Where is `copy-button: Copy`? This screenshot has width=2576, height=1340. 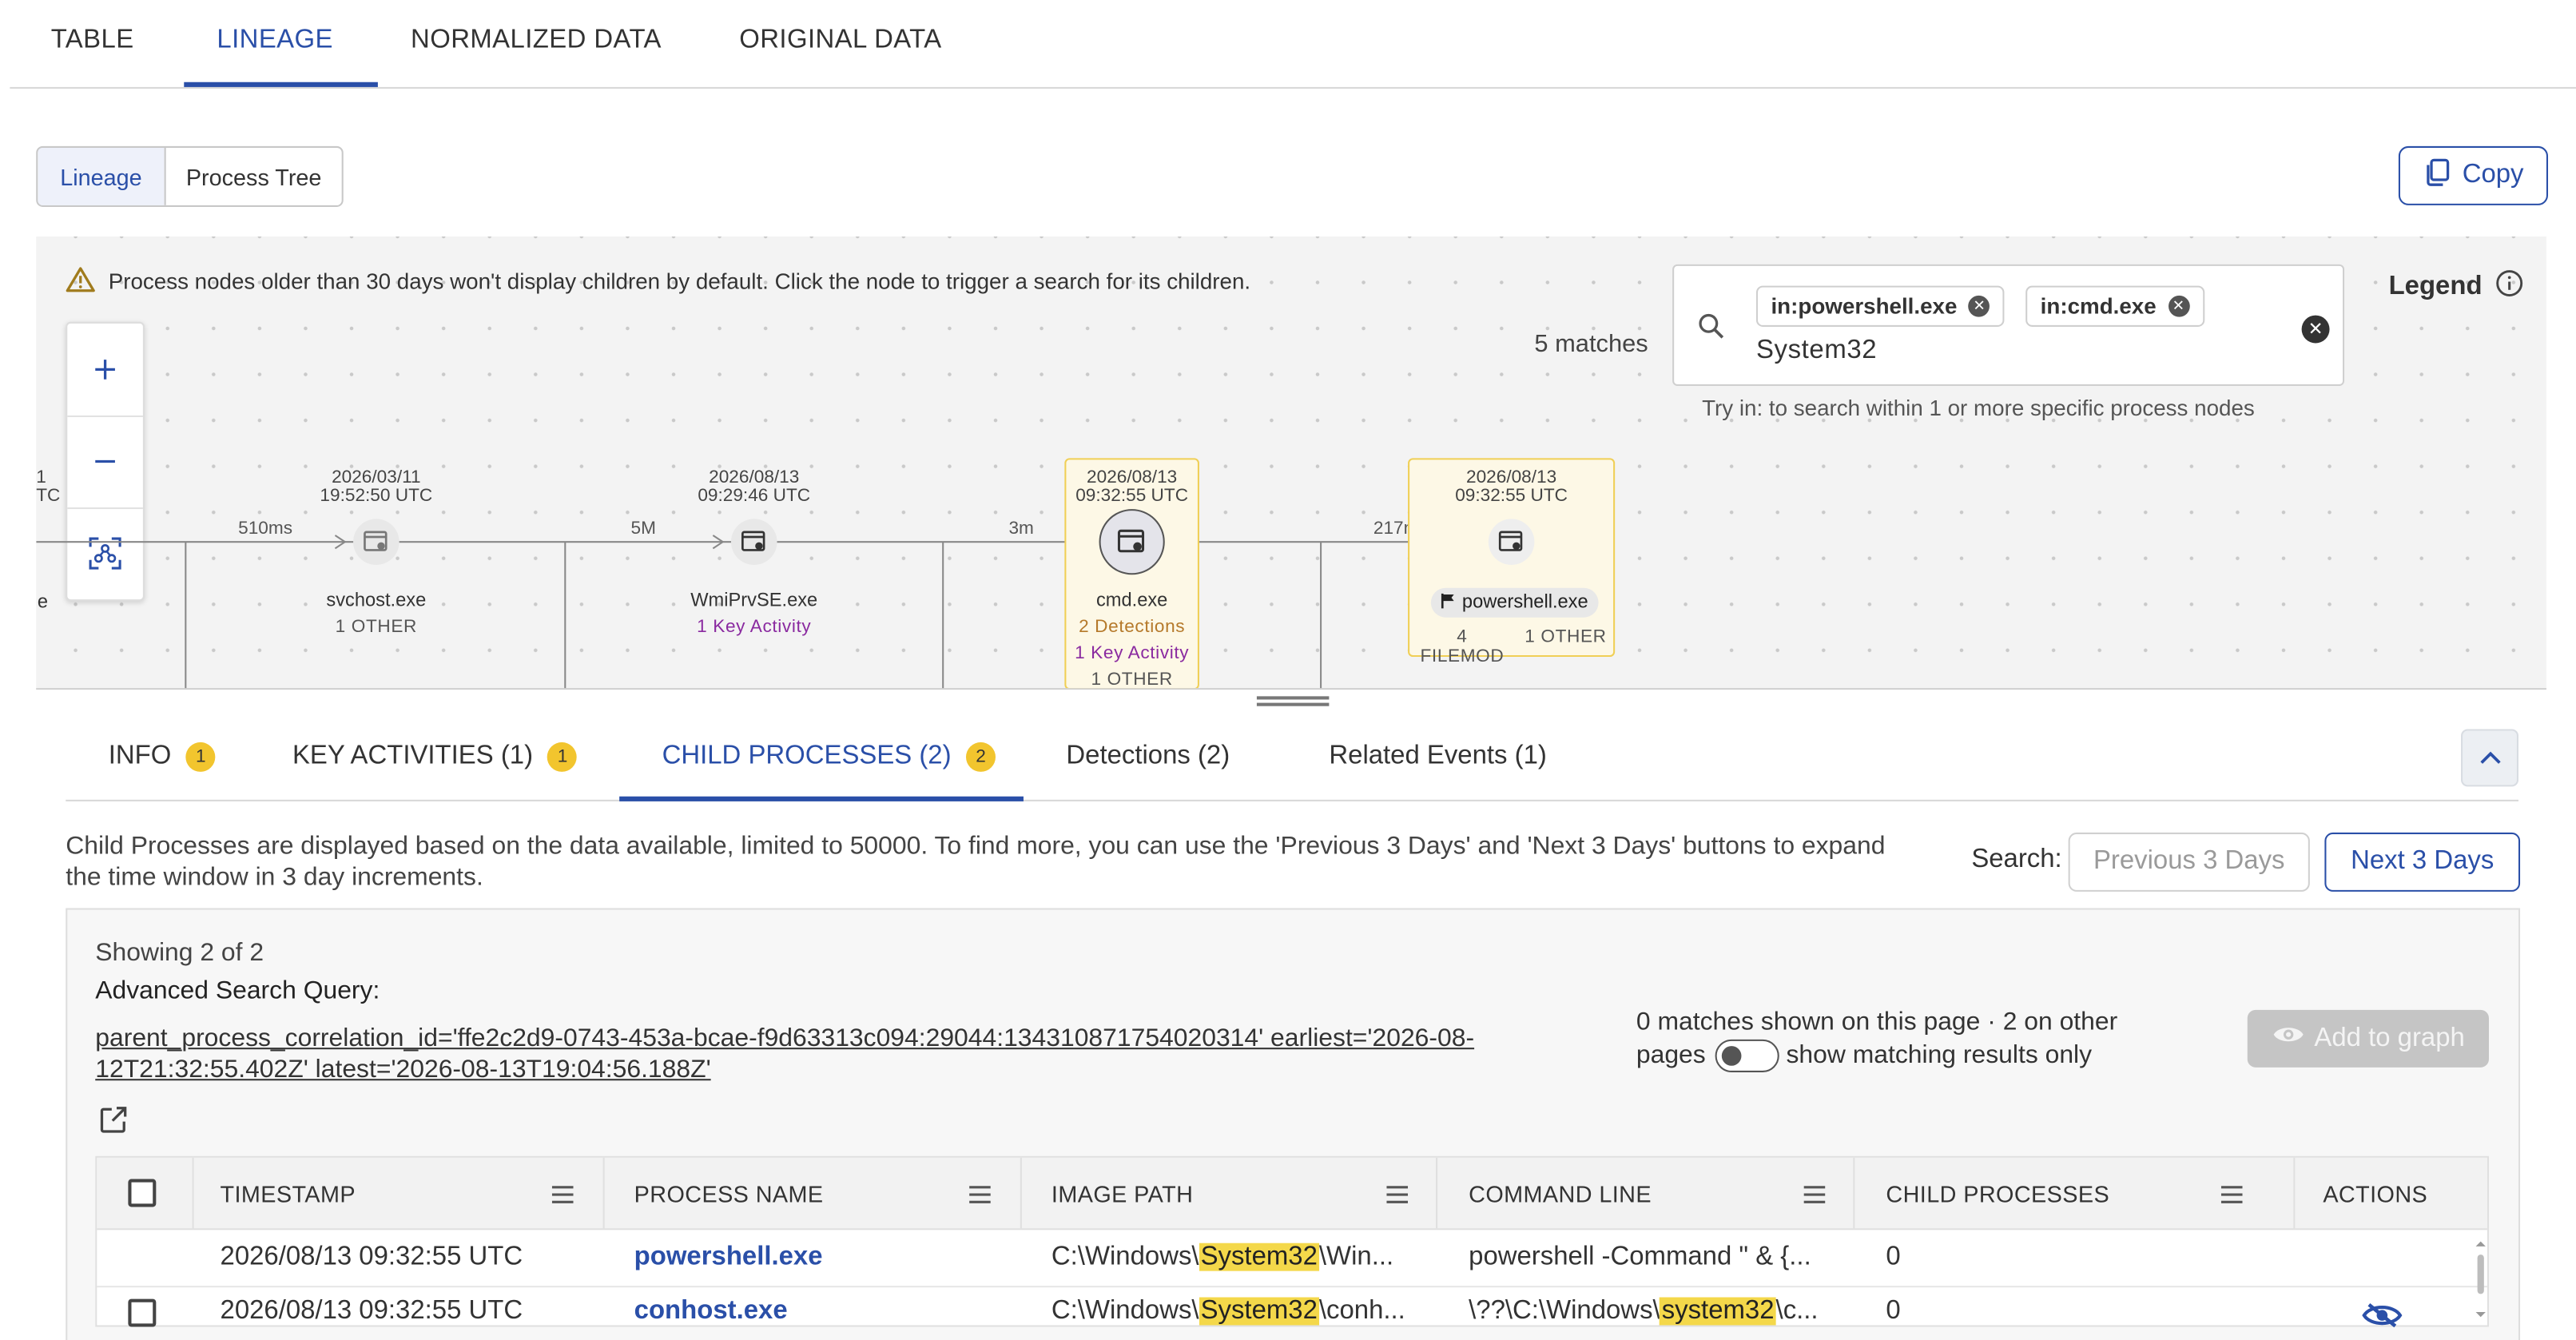 copy-button: Copy is located at coordinates (2473, 175).